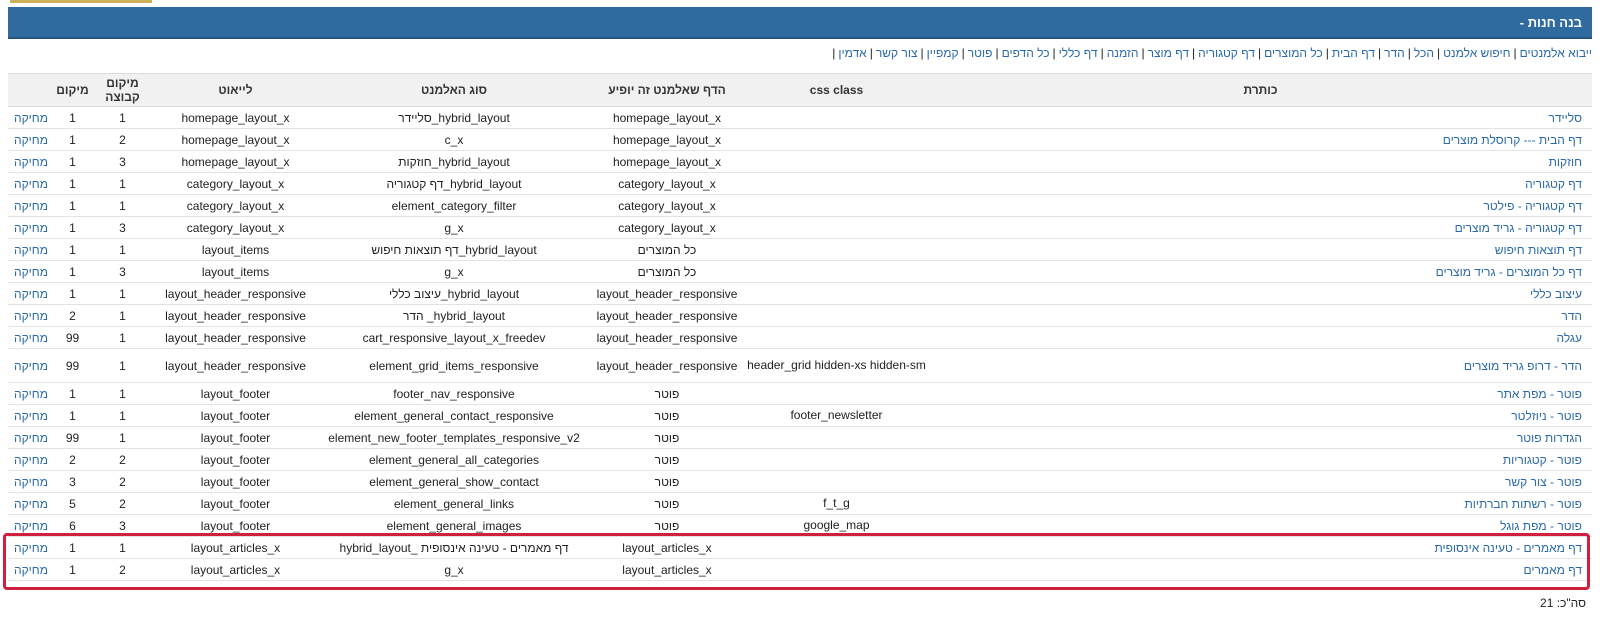 The image size is (1600, 629). What do you see at coordinates (454, 90) in the screenshot?
I see `header-element-type: סוג האלמנט` at bounding box center [454, 90].